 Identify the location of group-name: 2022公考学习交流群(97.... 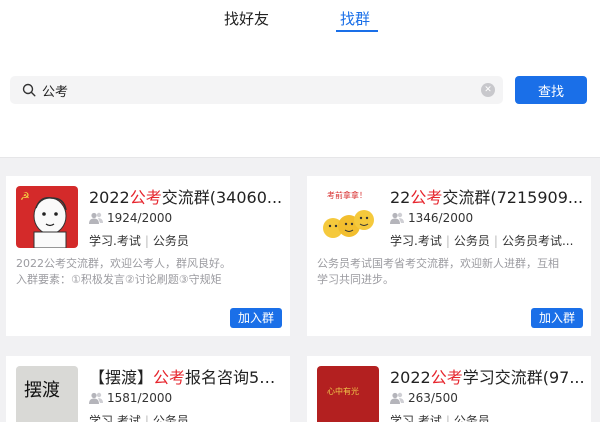
(487, 377).